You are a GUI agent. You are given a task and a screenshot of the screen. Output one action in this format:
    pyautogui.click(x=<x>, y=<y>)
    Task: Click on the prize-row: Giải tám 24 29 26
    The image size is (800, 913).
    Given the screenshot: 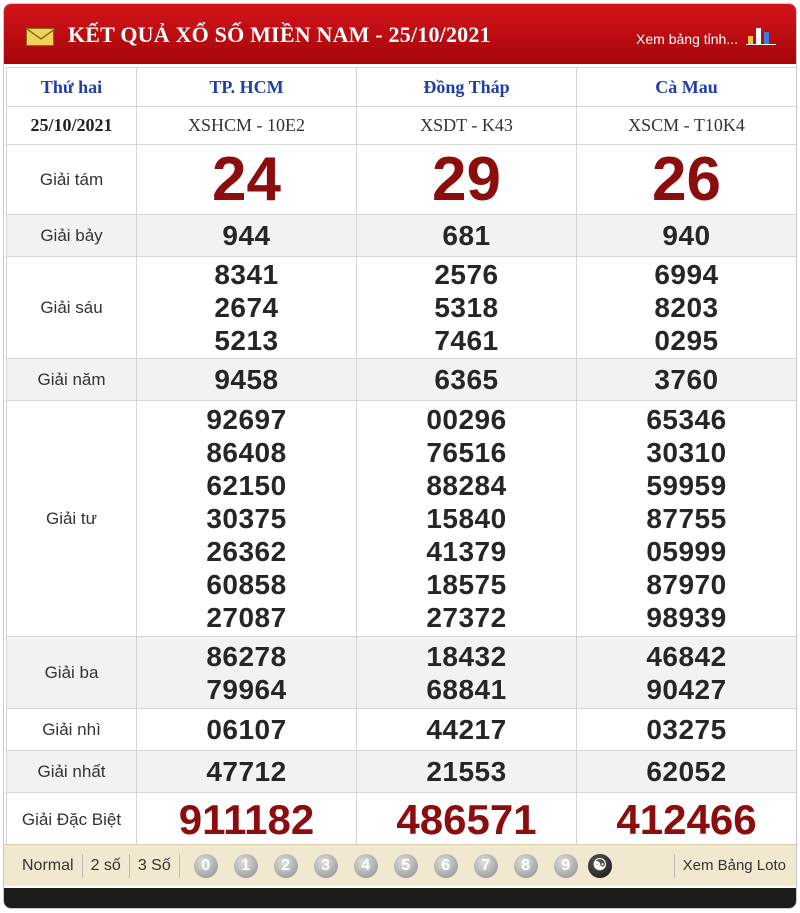 What is the action you would take?
    pyautogui.click(x=401, y=179)
    